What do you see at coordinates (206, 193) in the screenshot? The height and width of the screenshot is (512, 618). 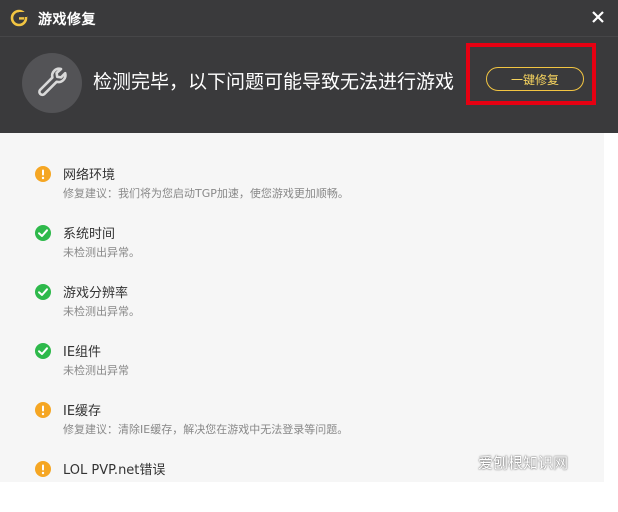 I see `item-description: 修复建议：我们将为您启动TGP加速，使您游戏更加顺畅。` at bounding box center [206, 193].